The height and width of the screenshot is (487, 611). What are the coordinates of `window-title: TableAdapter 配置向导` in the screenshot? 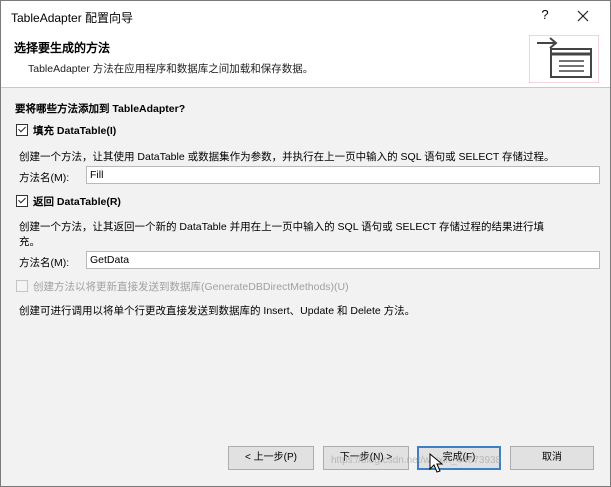 It's located at (72, 18).